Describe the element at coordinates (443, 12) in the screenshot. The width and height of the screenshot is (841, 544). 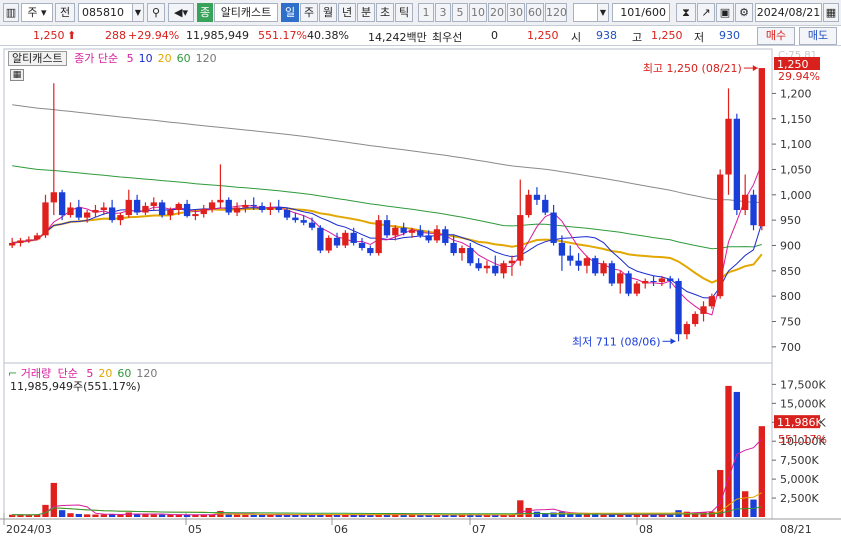
I see `interval-button-3: 3` at that location.